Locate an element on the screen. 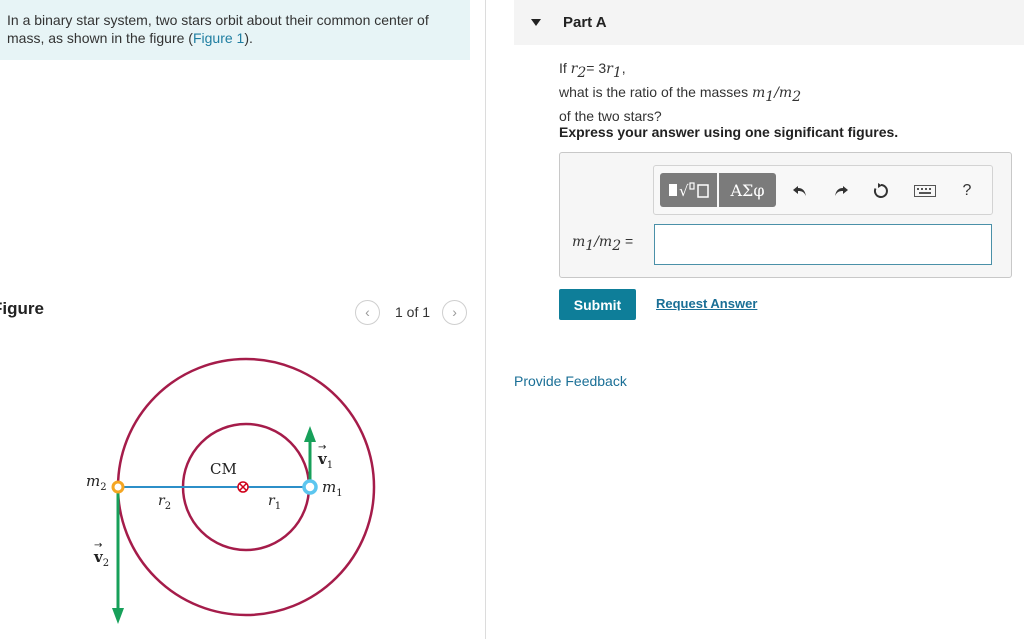 The width and height of the screenshot is (1024, 639). part-a-header: Part A is located at coordinates (769, 22).